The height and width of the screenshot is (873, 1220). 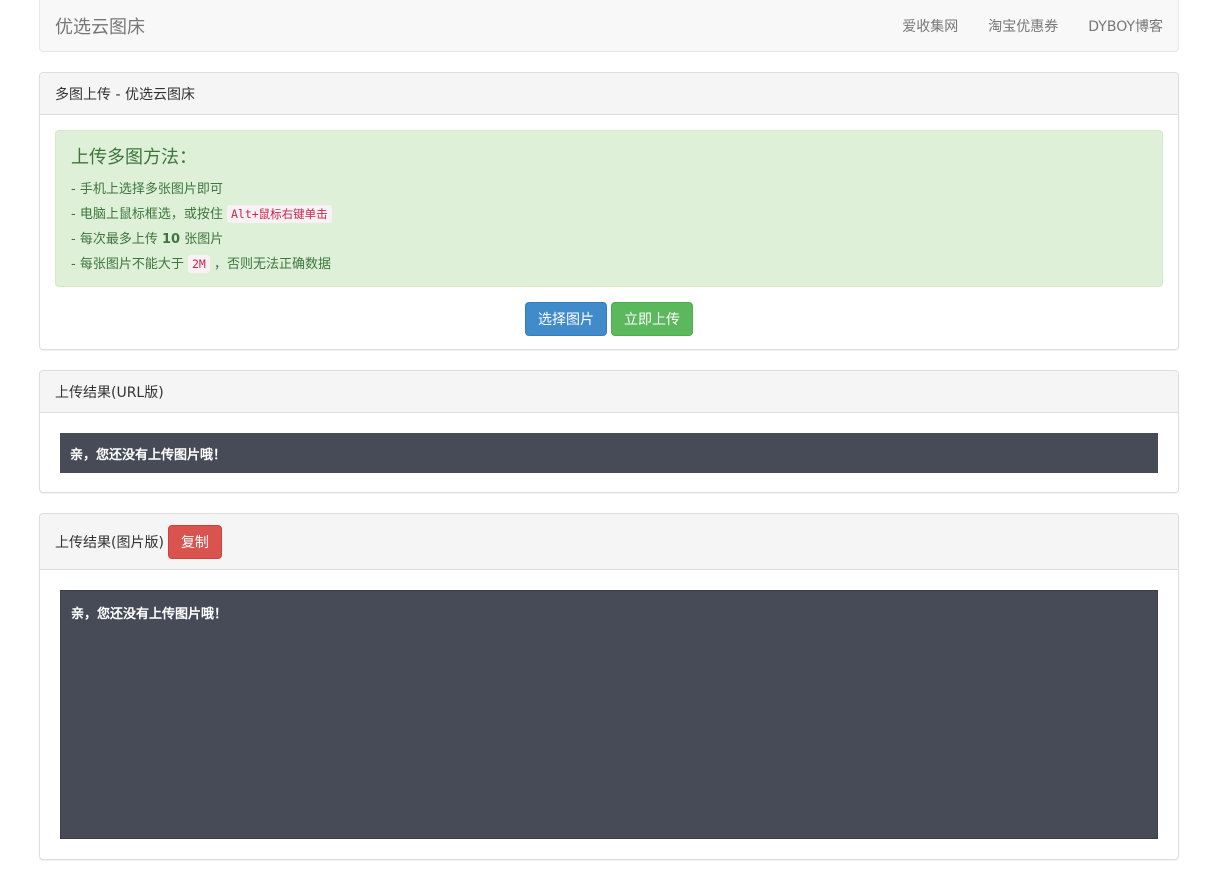 I want to click on nav-link-taobao-coupon: 淘宝优惠券, so click(x=1023, y=26).